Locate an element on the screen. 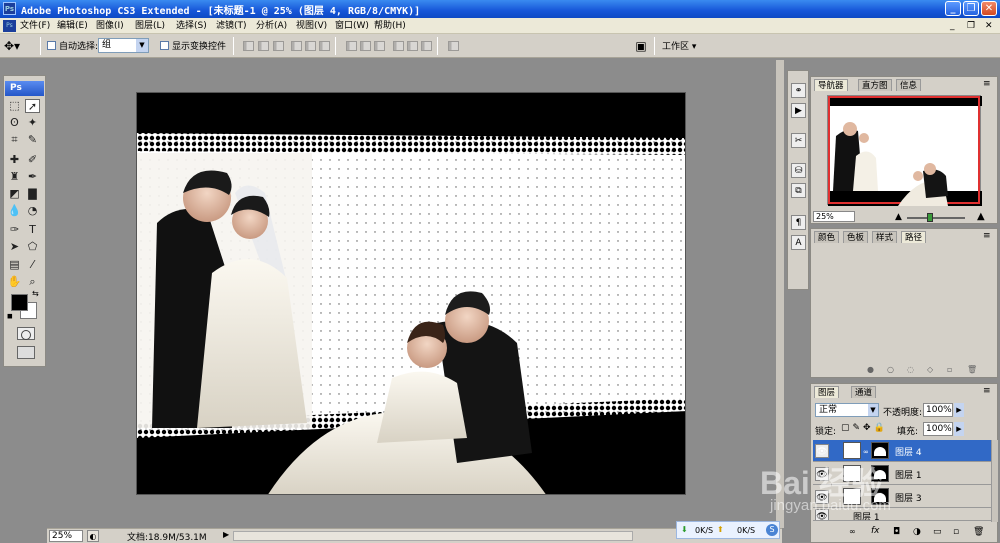 The height and width of the screenshot is (543, 1000). distribute-hcenter-icon is located at coordinates (412, 46).